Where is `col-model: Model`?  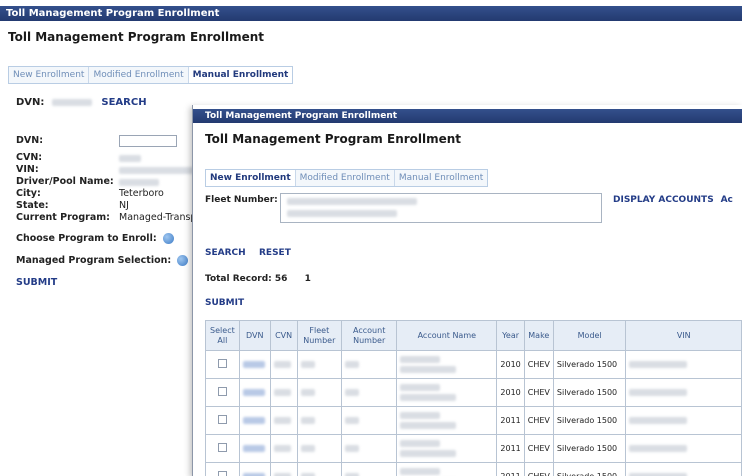 col-model: Model is located at coordinates (589, 335).